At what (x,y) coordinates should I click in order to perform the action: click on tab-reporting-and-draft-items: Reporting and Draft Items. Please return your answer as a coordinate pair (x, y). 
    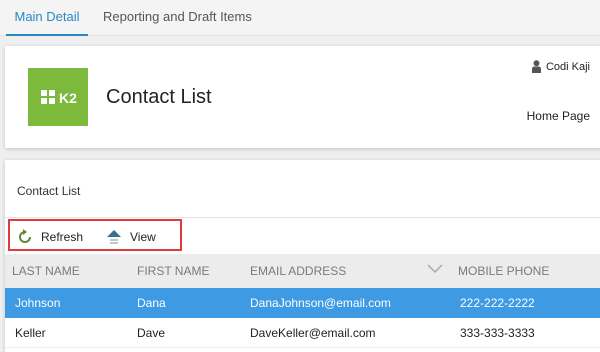
    Looking at the image, I should click on (177, 18).